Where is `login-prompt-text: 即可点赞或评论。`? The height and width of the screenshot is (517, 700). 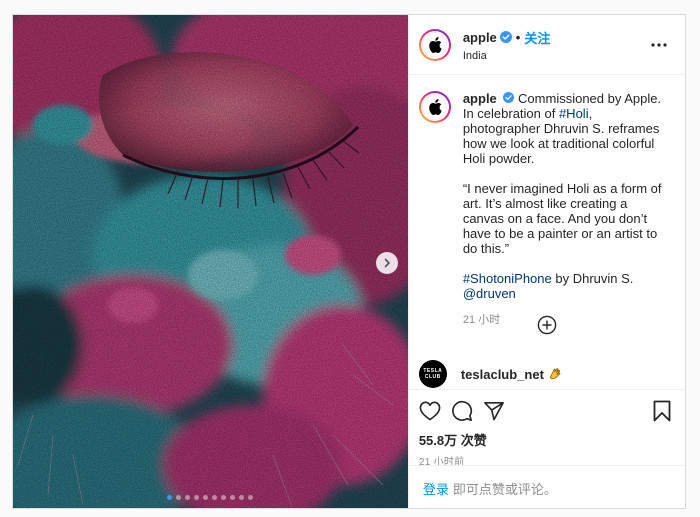 login-prompt-text: 即可点赞或评论。 is located at coordinates (504, 489).